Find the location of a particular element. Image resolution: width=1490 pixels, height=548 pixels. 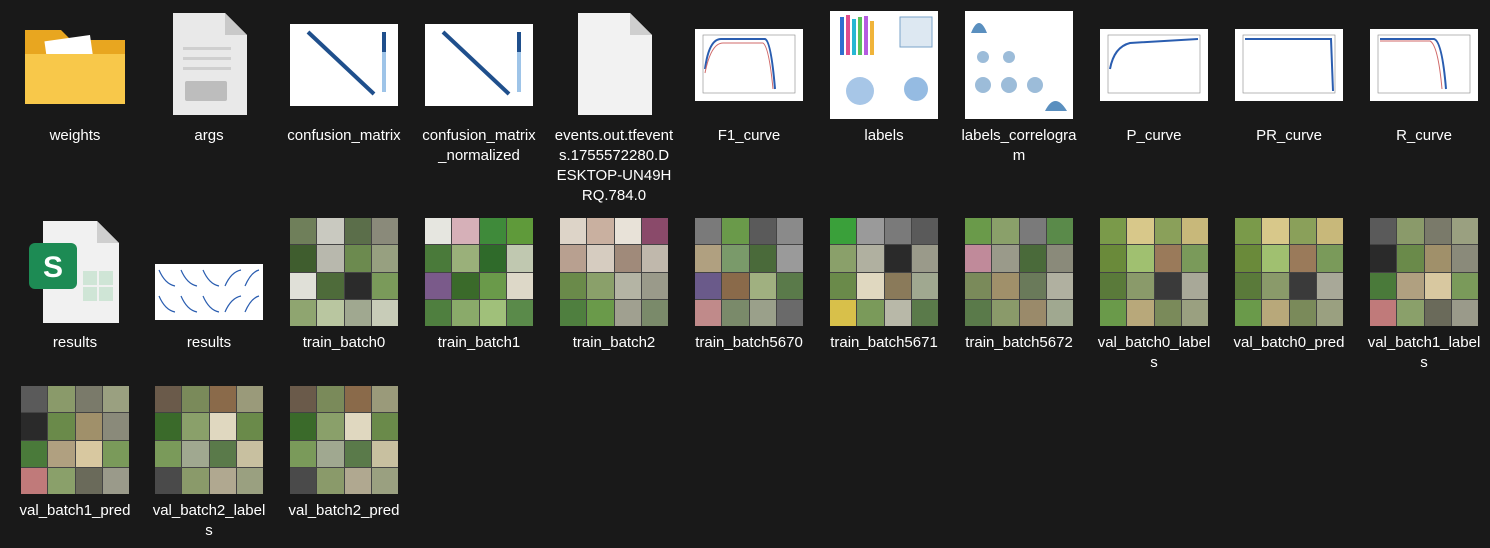

file-item-val-batch0-labels: val_batch0_labels is located at coordinates (1154, 294).